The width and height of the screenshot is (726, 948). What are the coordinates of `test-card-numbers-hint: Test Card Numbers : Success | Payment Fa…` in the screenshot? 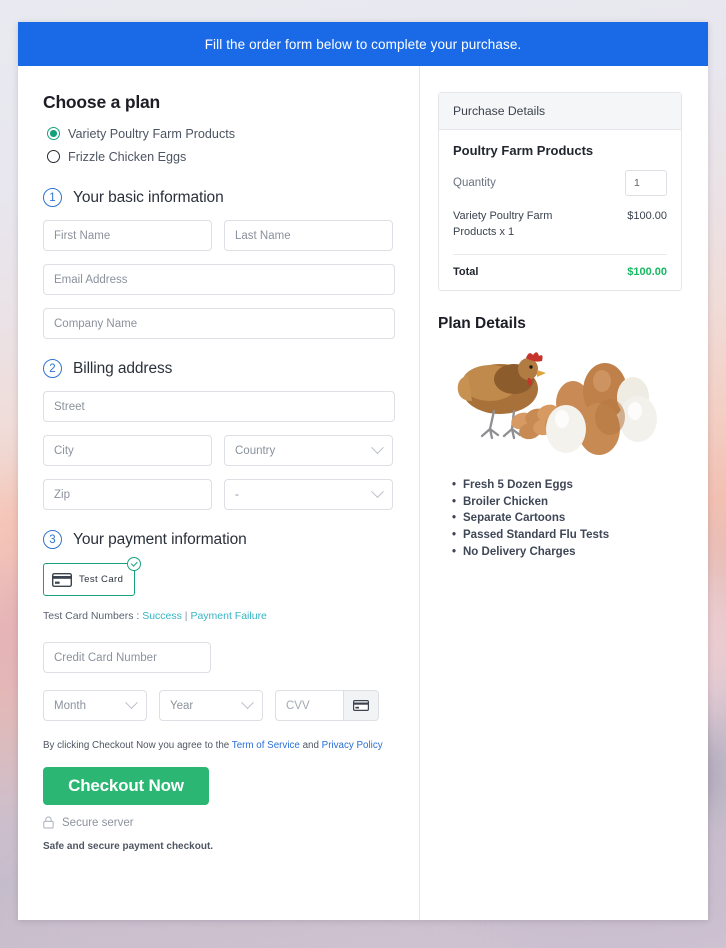 It's located at (219, 616).